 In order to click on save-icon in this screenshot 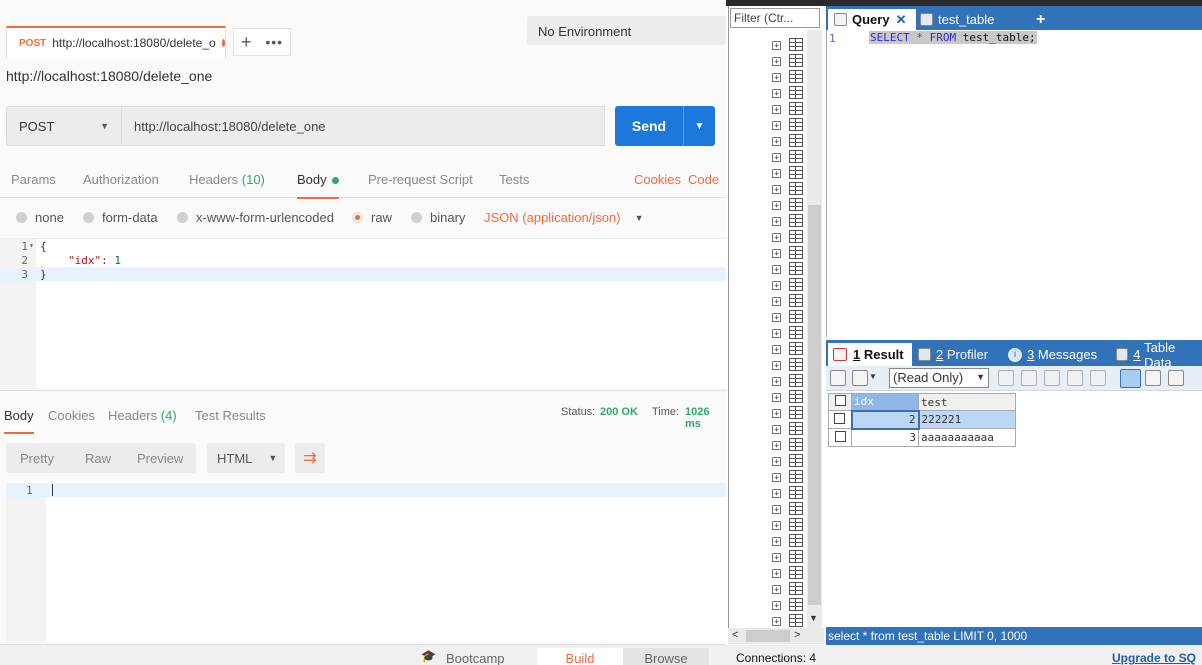, I will do `click(1052, 378)`.